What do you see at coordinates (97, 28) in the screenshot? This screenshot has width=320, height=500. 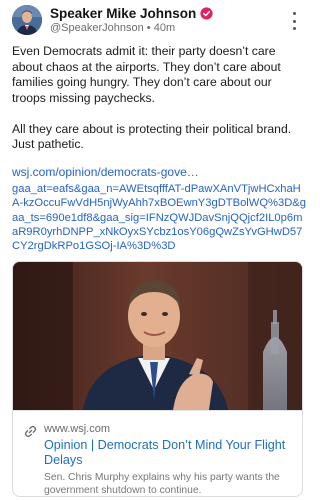 I see `author-handle: @SpeakerJohnson` at bounding box center [97, 28].